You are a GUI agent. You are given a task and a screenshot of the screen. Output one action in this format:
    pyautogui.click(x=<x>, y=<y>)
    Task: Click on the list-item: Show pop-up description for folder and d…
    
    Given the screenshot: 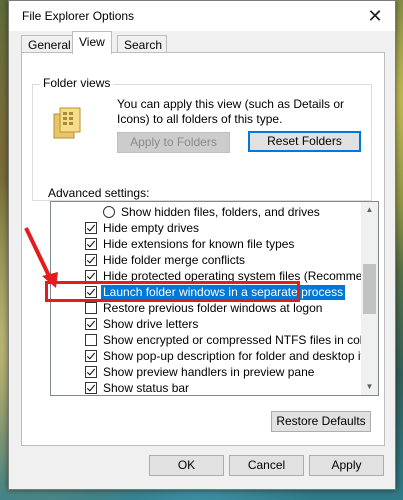 What is the action you would take?
    pyautogui.click(x=214, y=357)
    